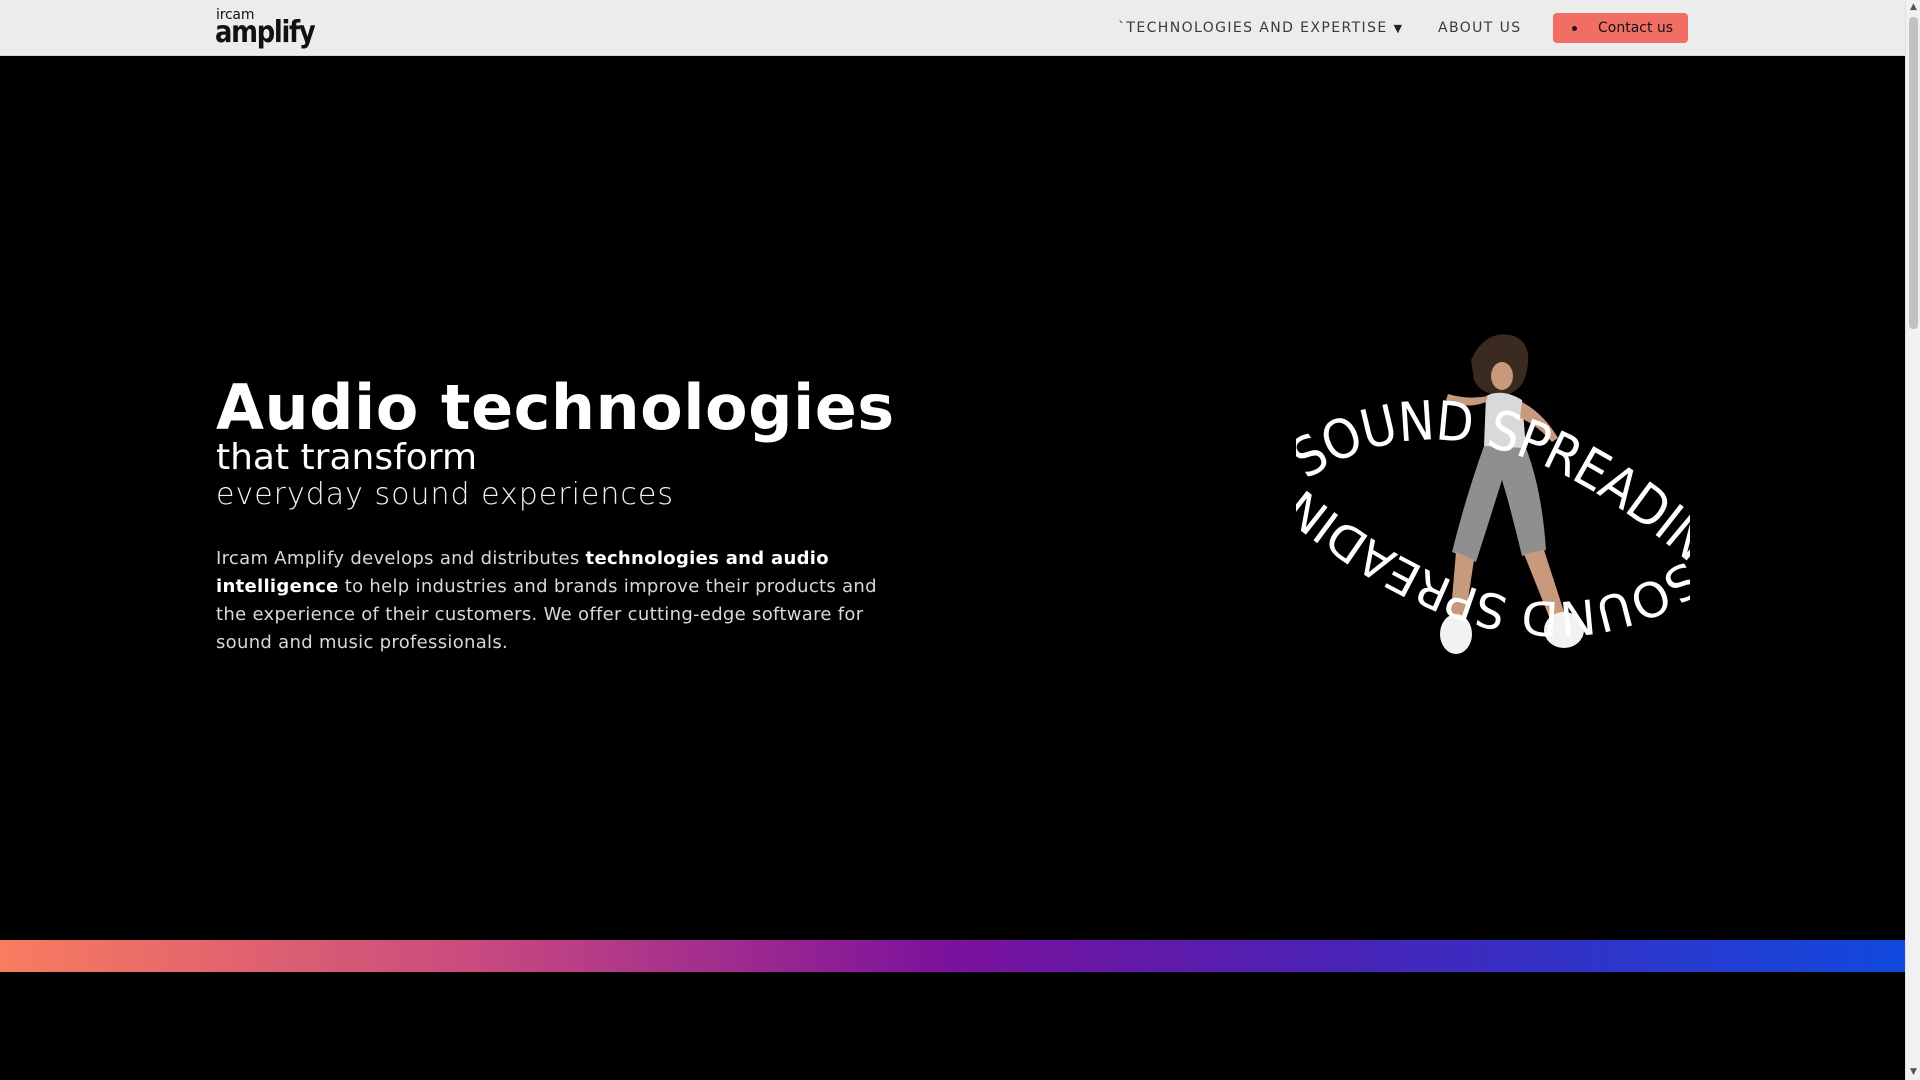  I want to click on contact-us-label: Contact us, so click(1636, 28).